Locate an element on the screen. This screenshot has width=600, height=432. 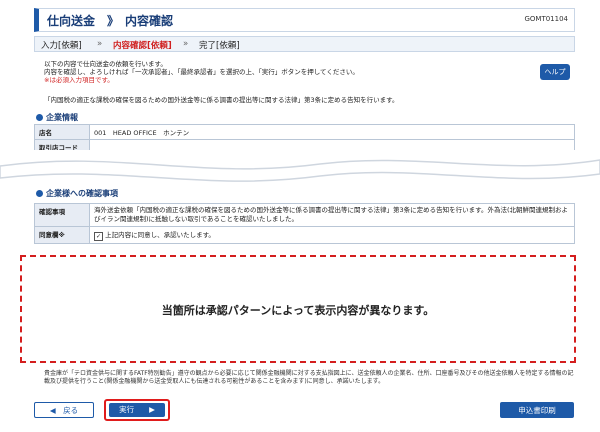
execute-button: 実行 ▶ is located at coordinates (137, 410).